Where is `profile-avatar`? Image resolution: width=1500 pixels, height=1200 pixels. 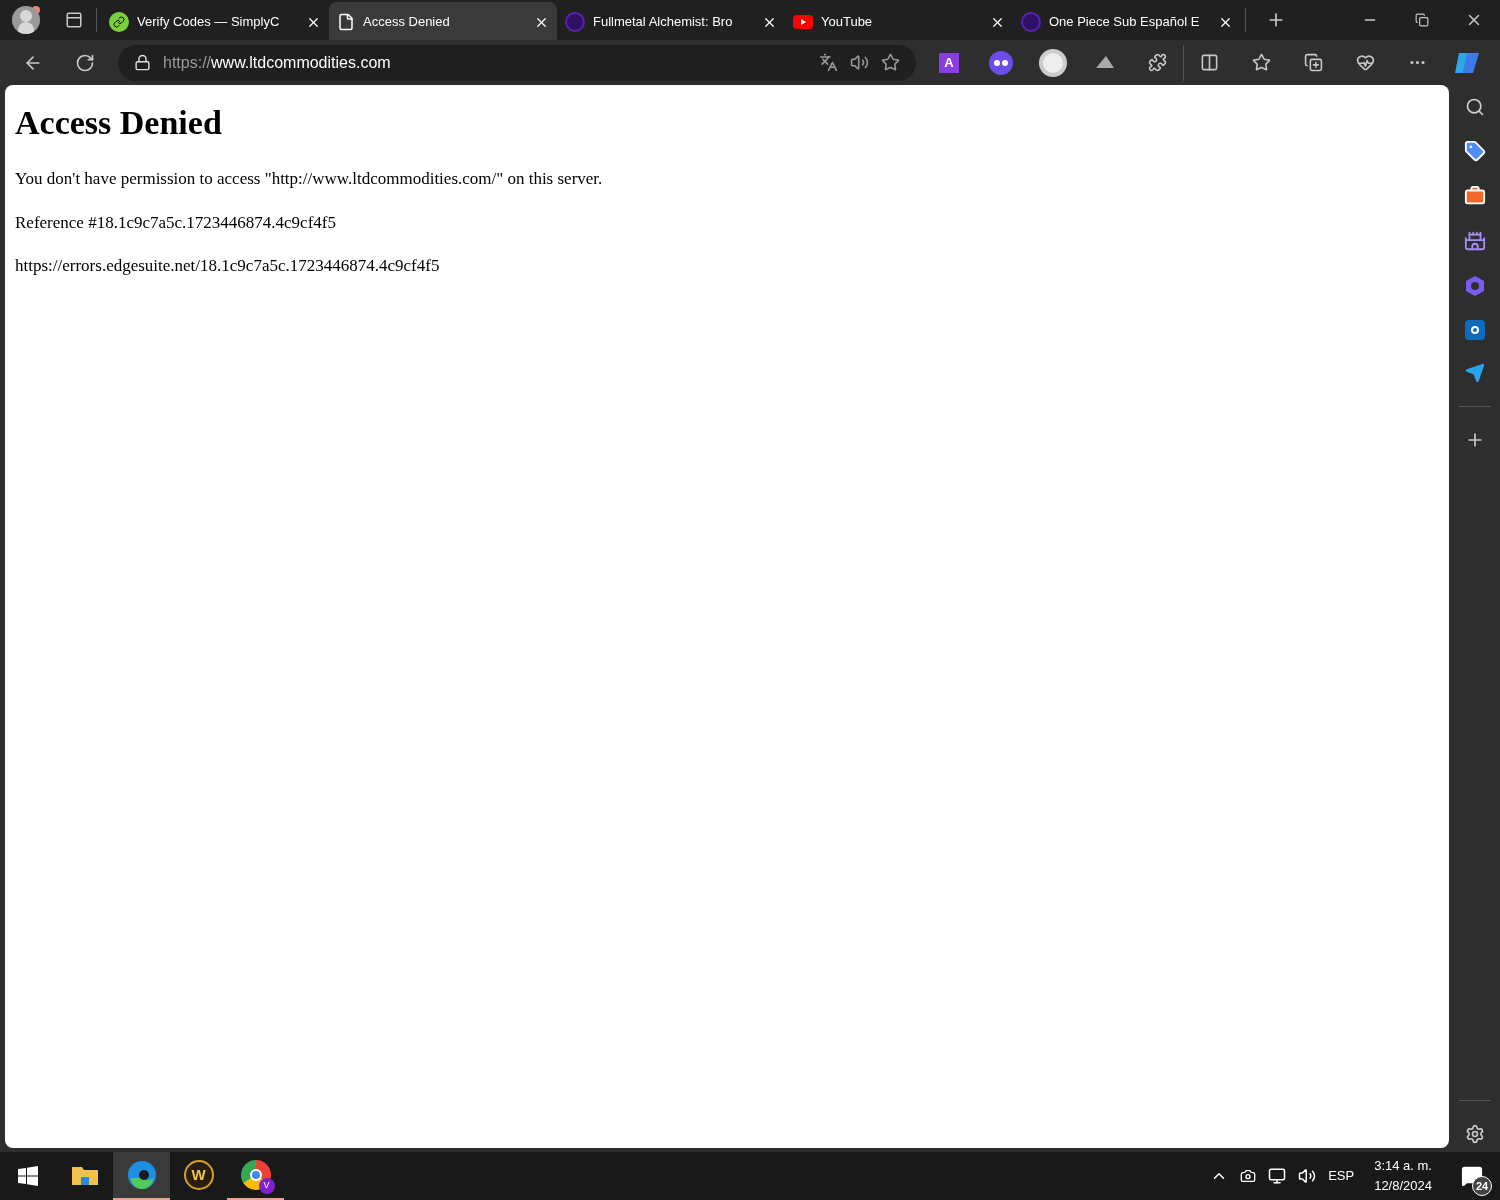 profile-avatar is located at coordinates (26, 20).